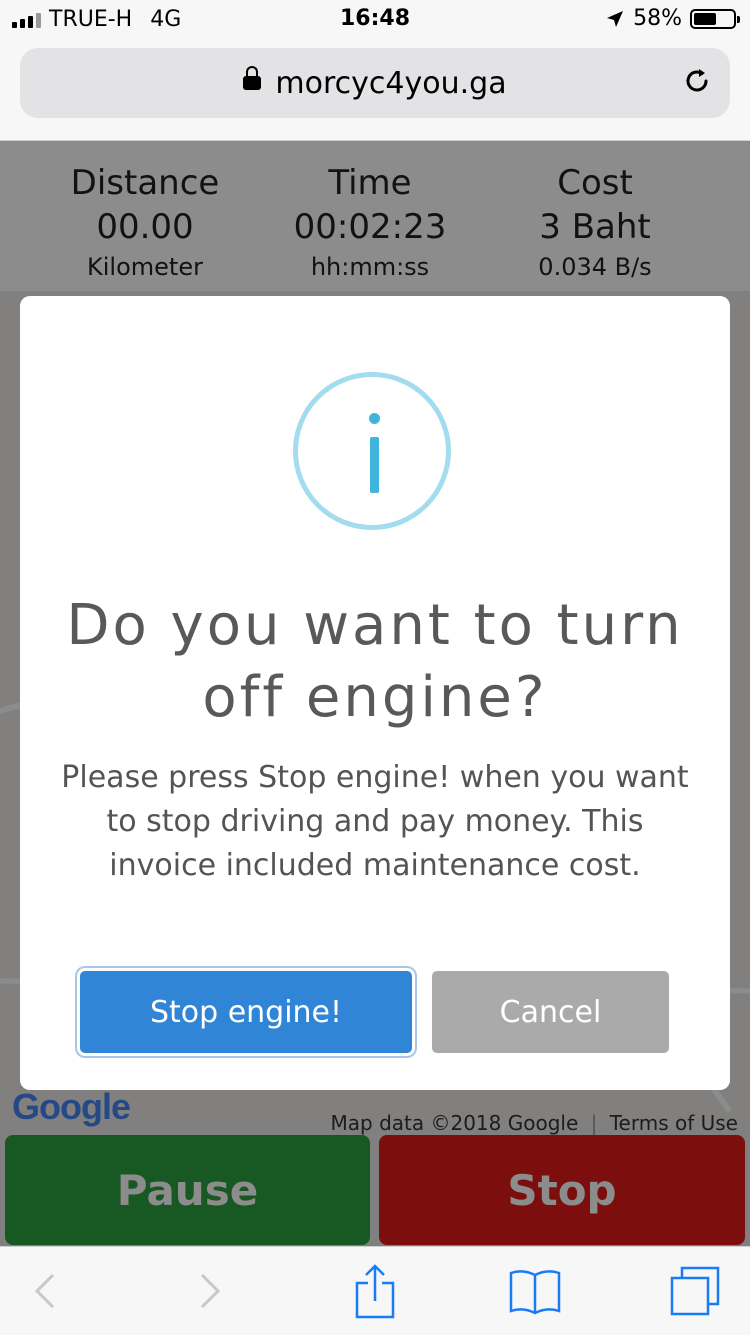 This screenshot has width=750, height=1335. Describe the element at coordinates (697, 81) in the screenshot. I see `reload-icon` at that location.